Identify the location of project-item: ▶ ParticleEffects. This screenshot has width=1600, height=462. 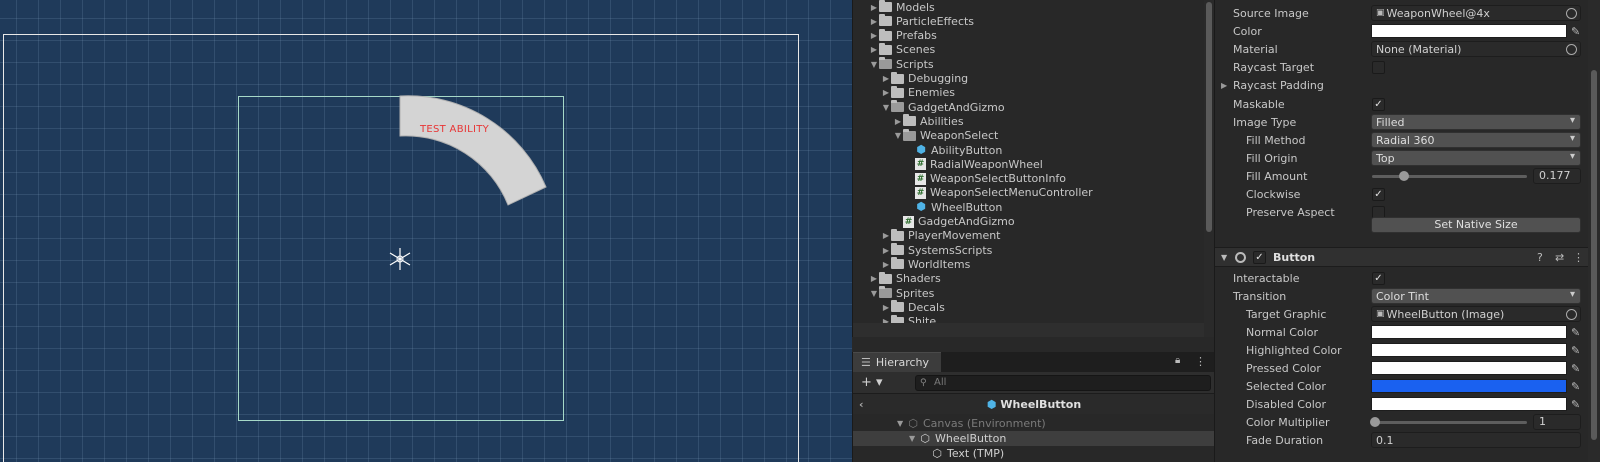
(921, 21).